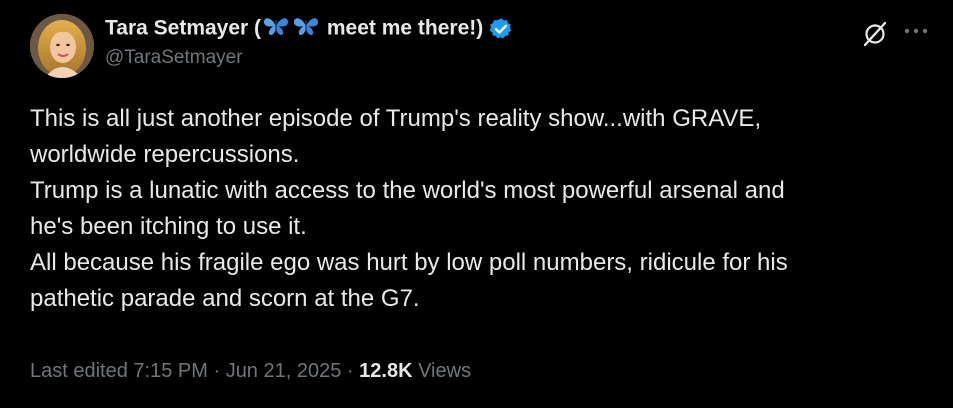 The image size is (953, 408). I want to click on avatar, so click(62, 46).